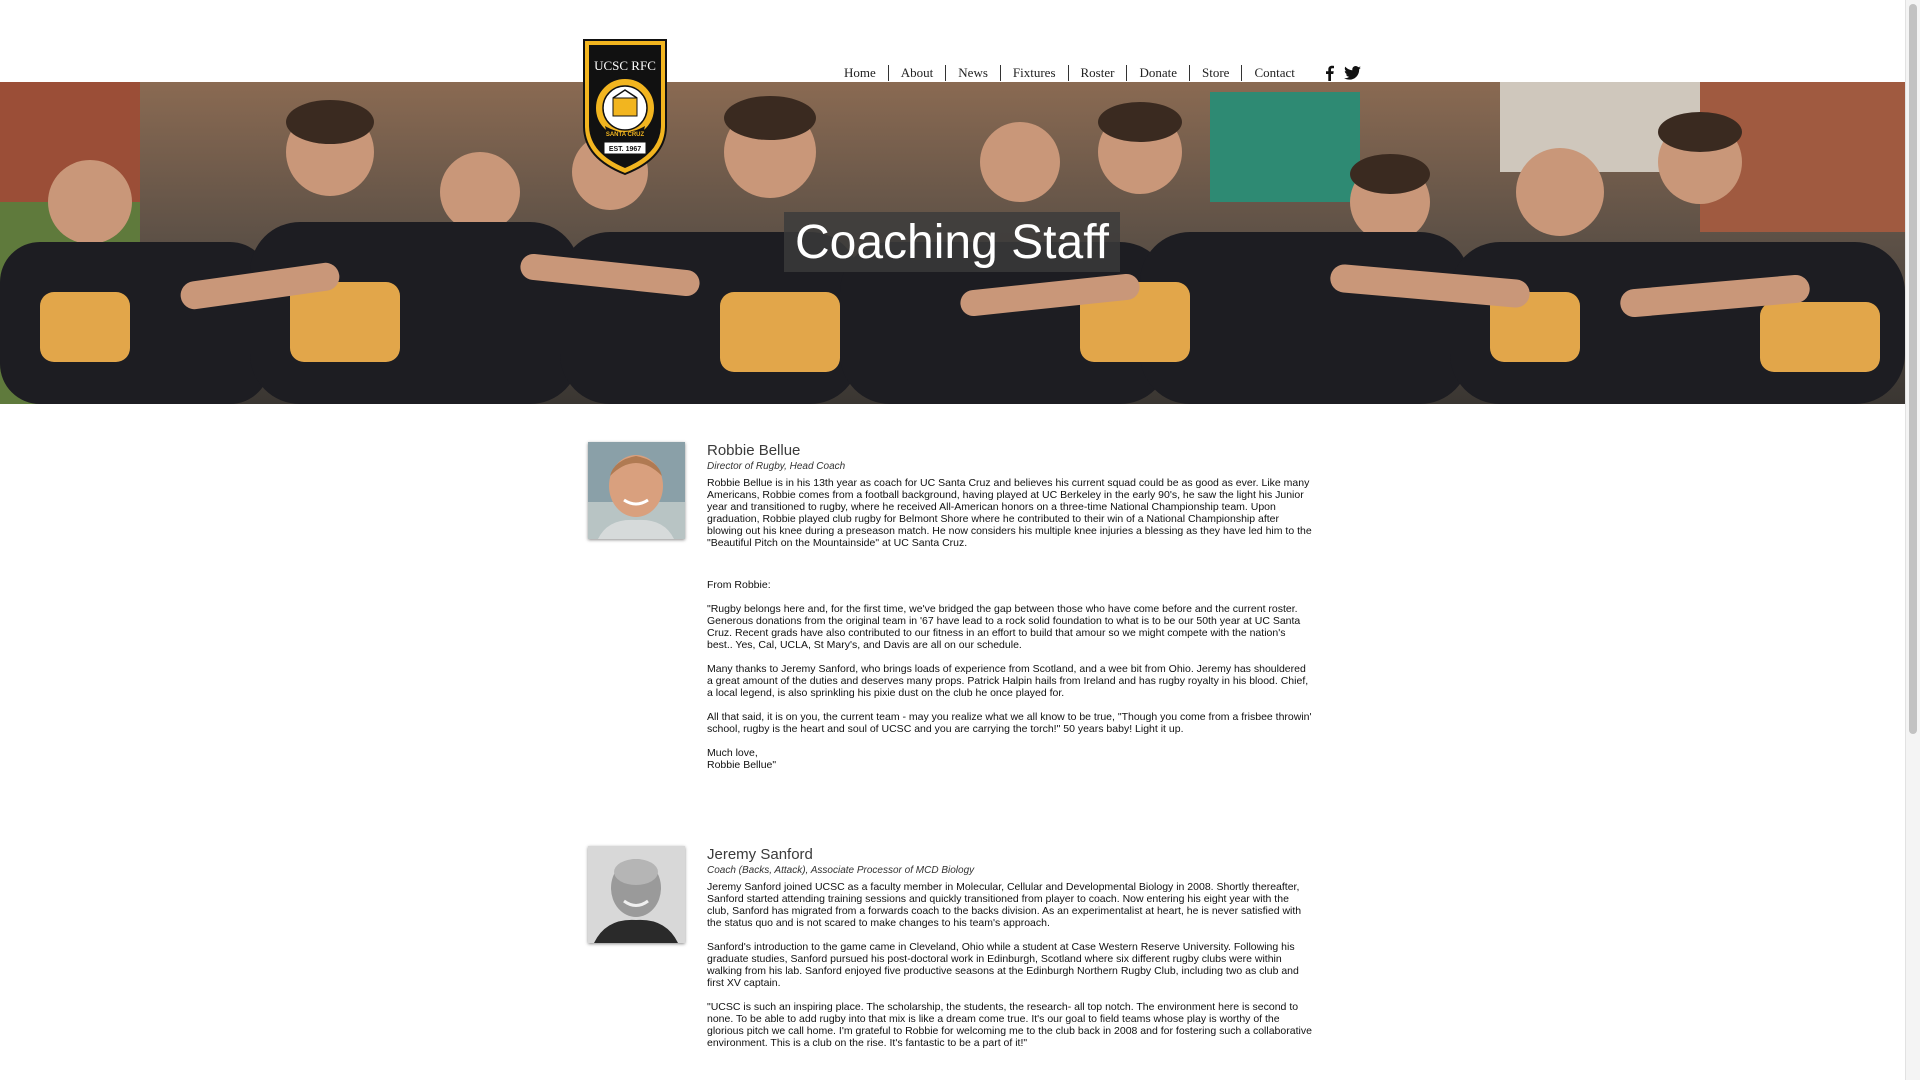  What do you see at coordinates (1033, 73) in the screenshot?
I see `nav-fixtures: Fixtures` at bounding box center [1033, 73].